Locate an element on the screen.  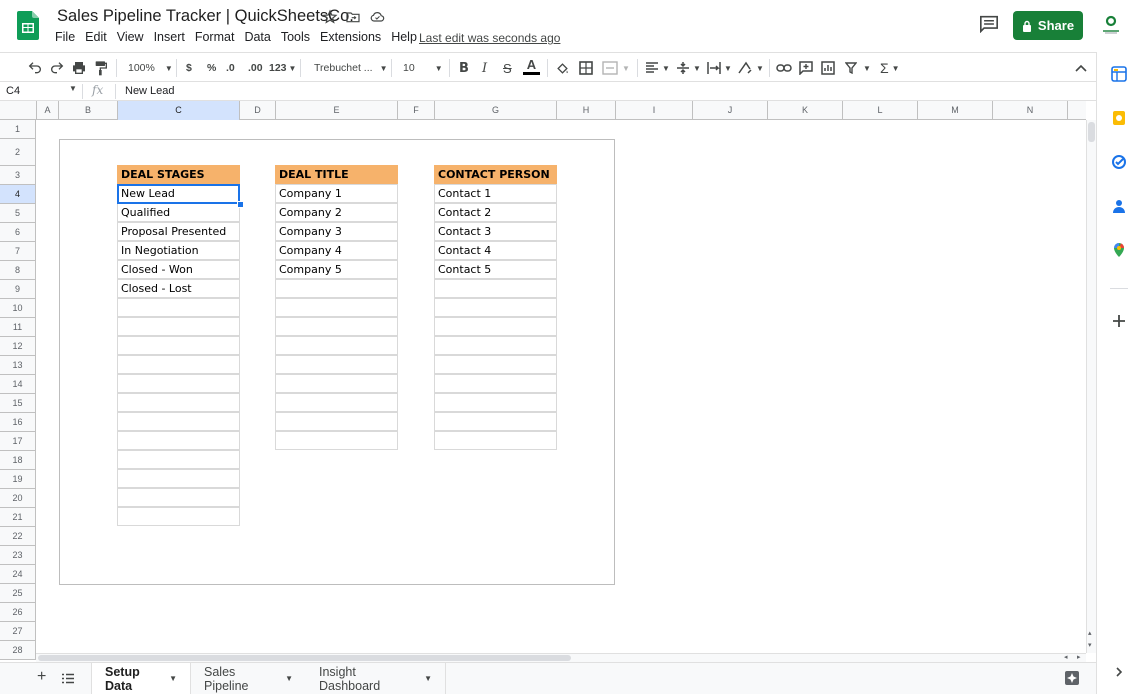
column-header-k: K is located at coordinates (805, 110).